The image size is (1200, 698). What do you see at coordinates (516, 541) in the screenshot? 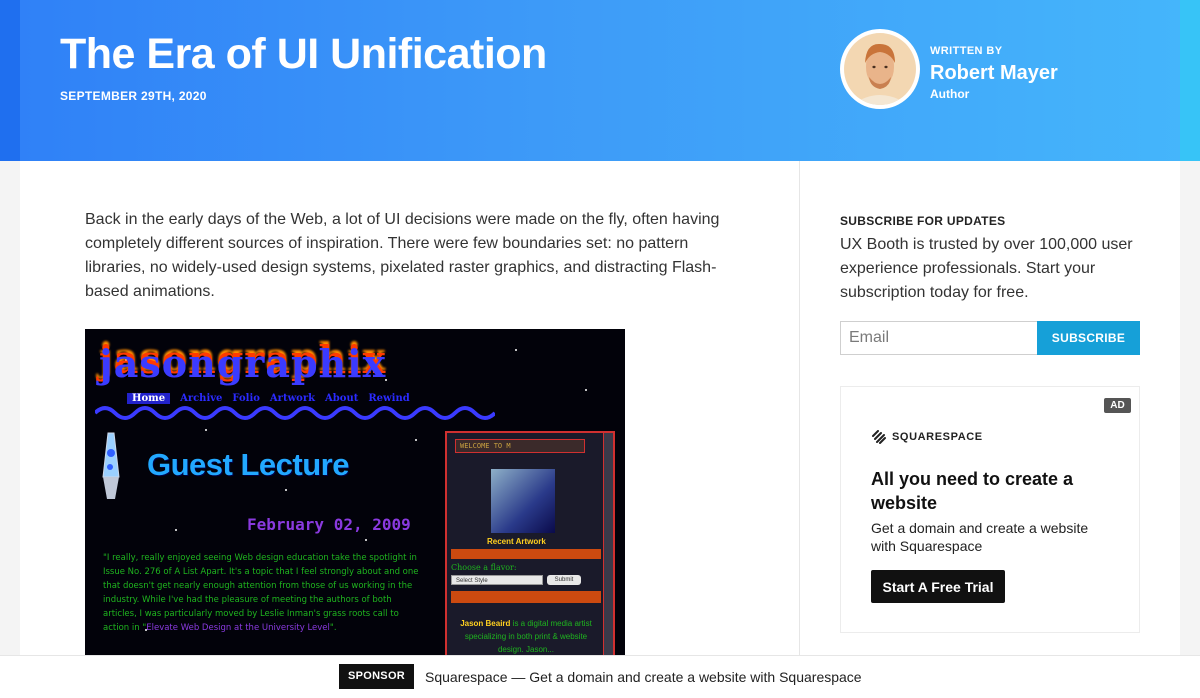
I see `retro-recent-label: Recent Artwork` at bounding box center [516, 541].